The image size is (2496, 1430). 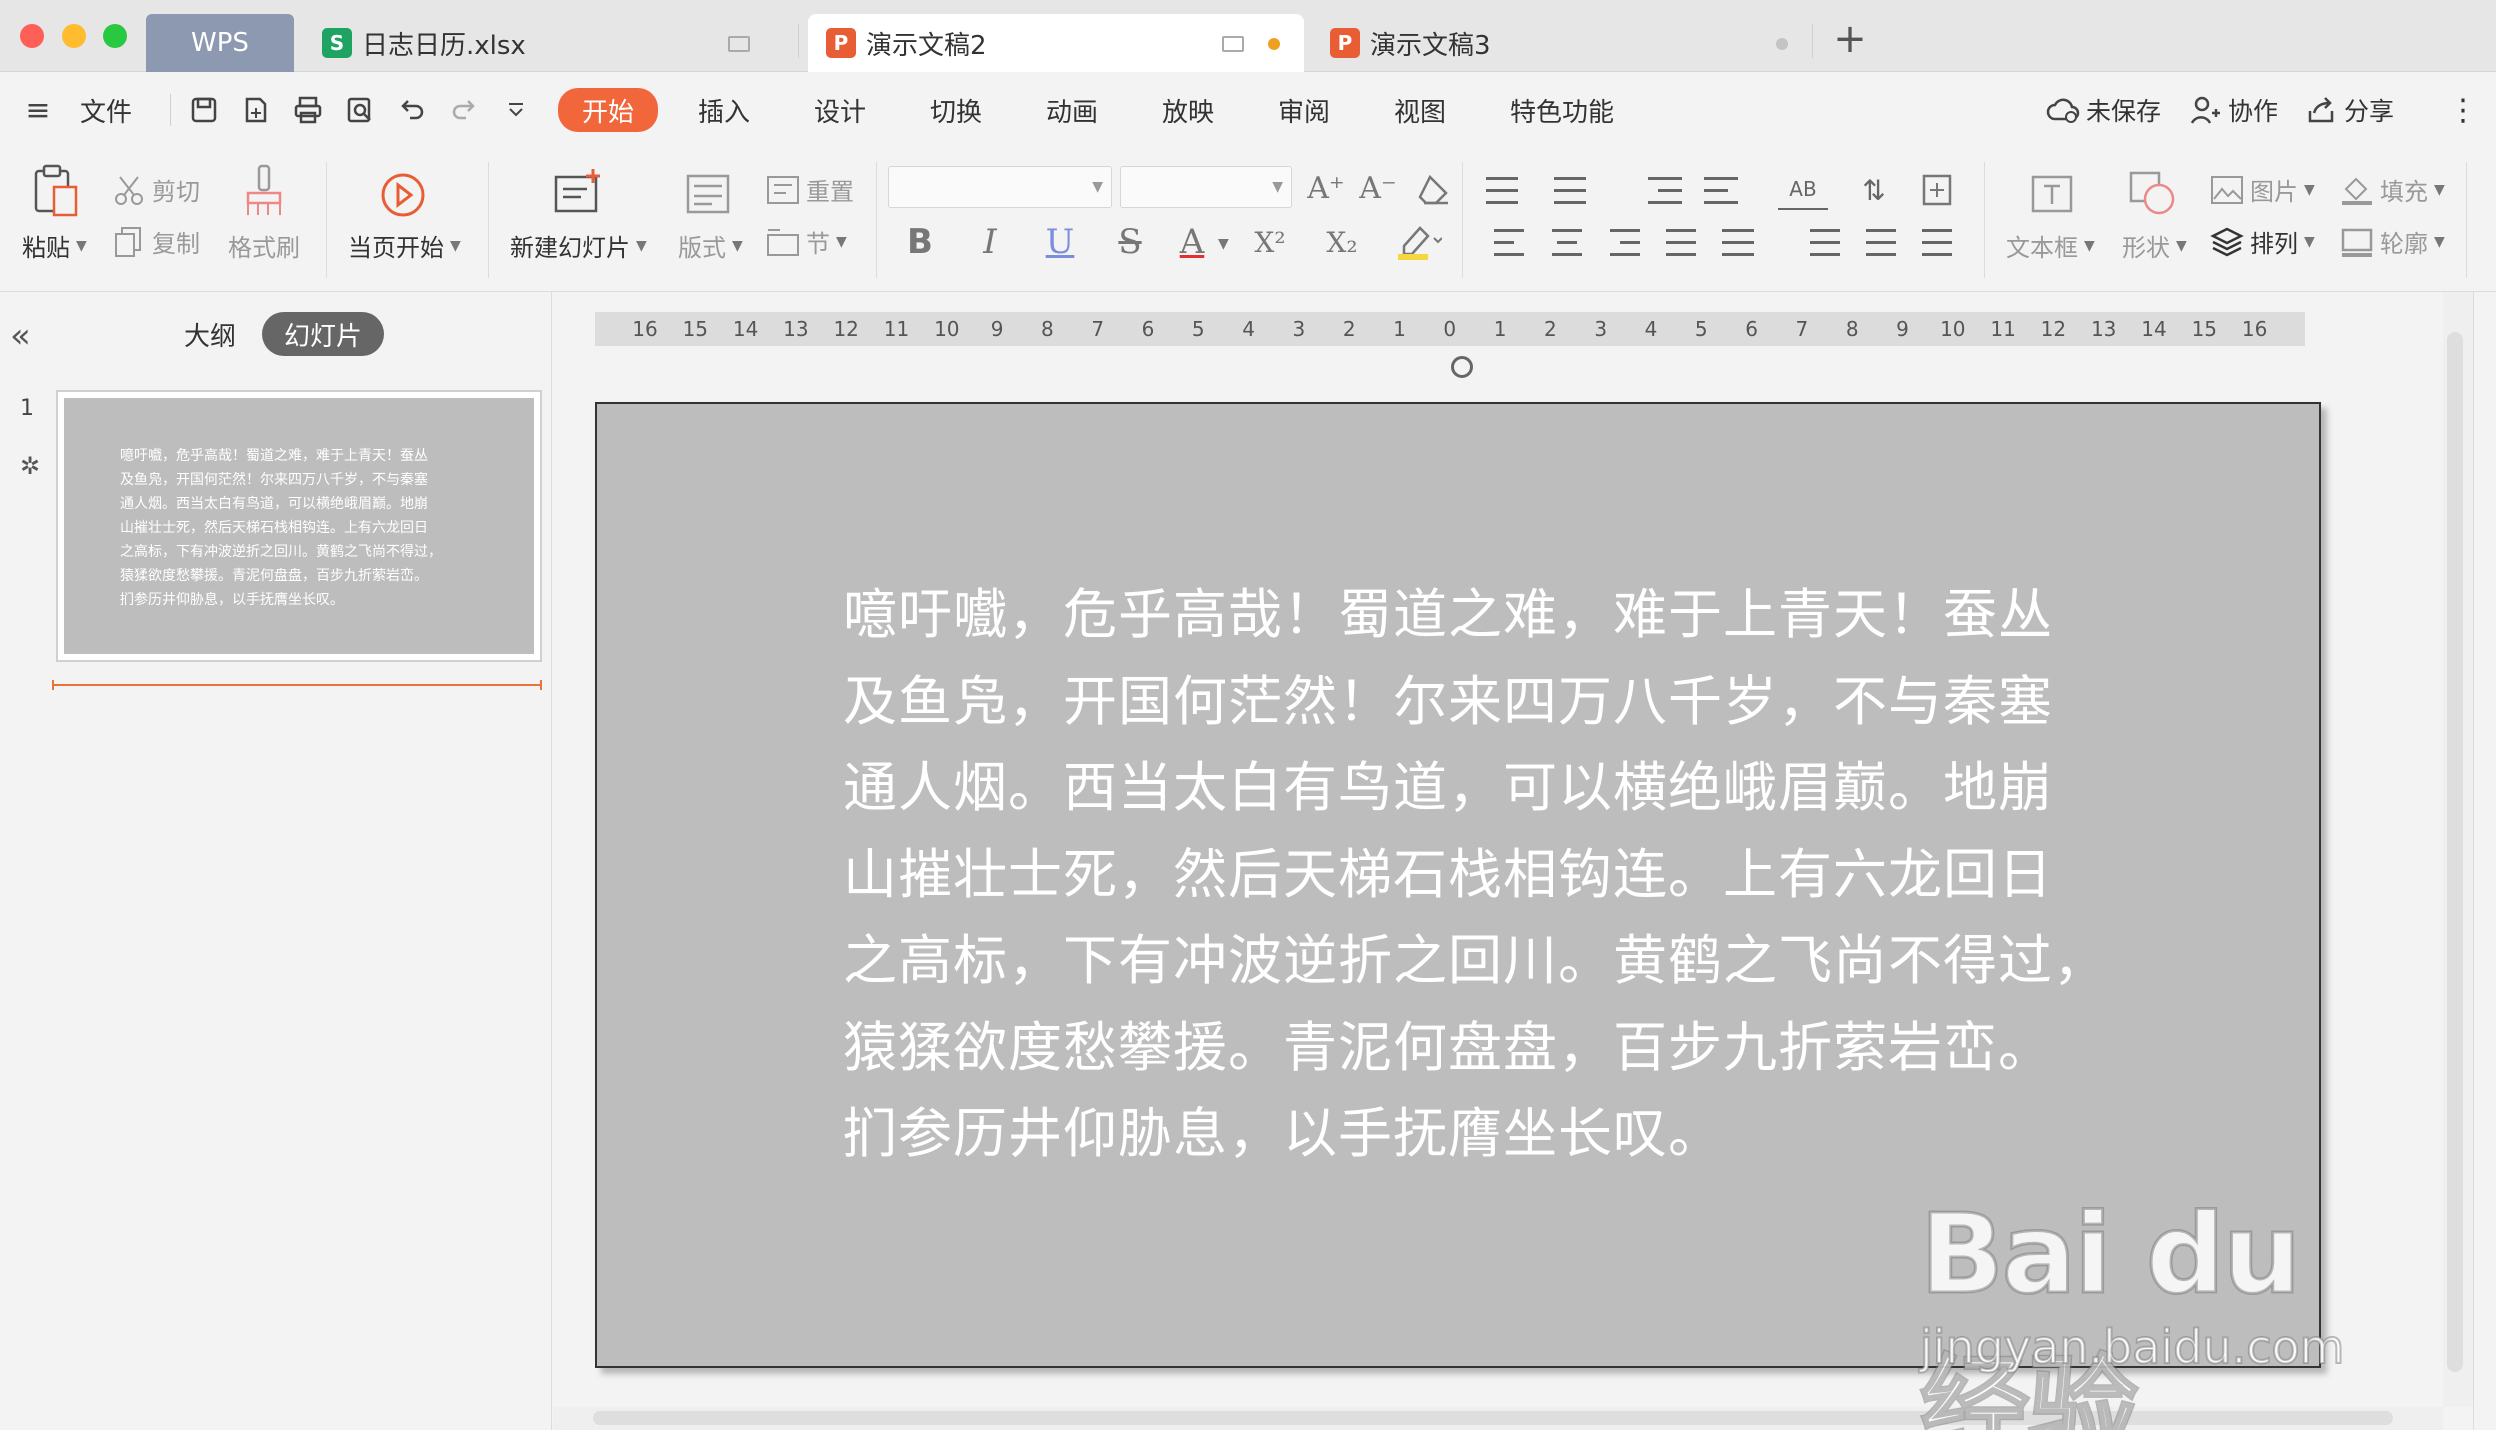 What do you see at coordinates (204, 110) in the screenshot?
I see `save-icon` at bounding box center [204, 110].